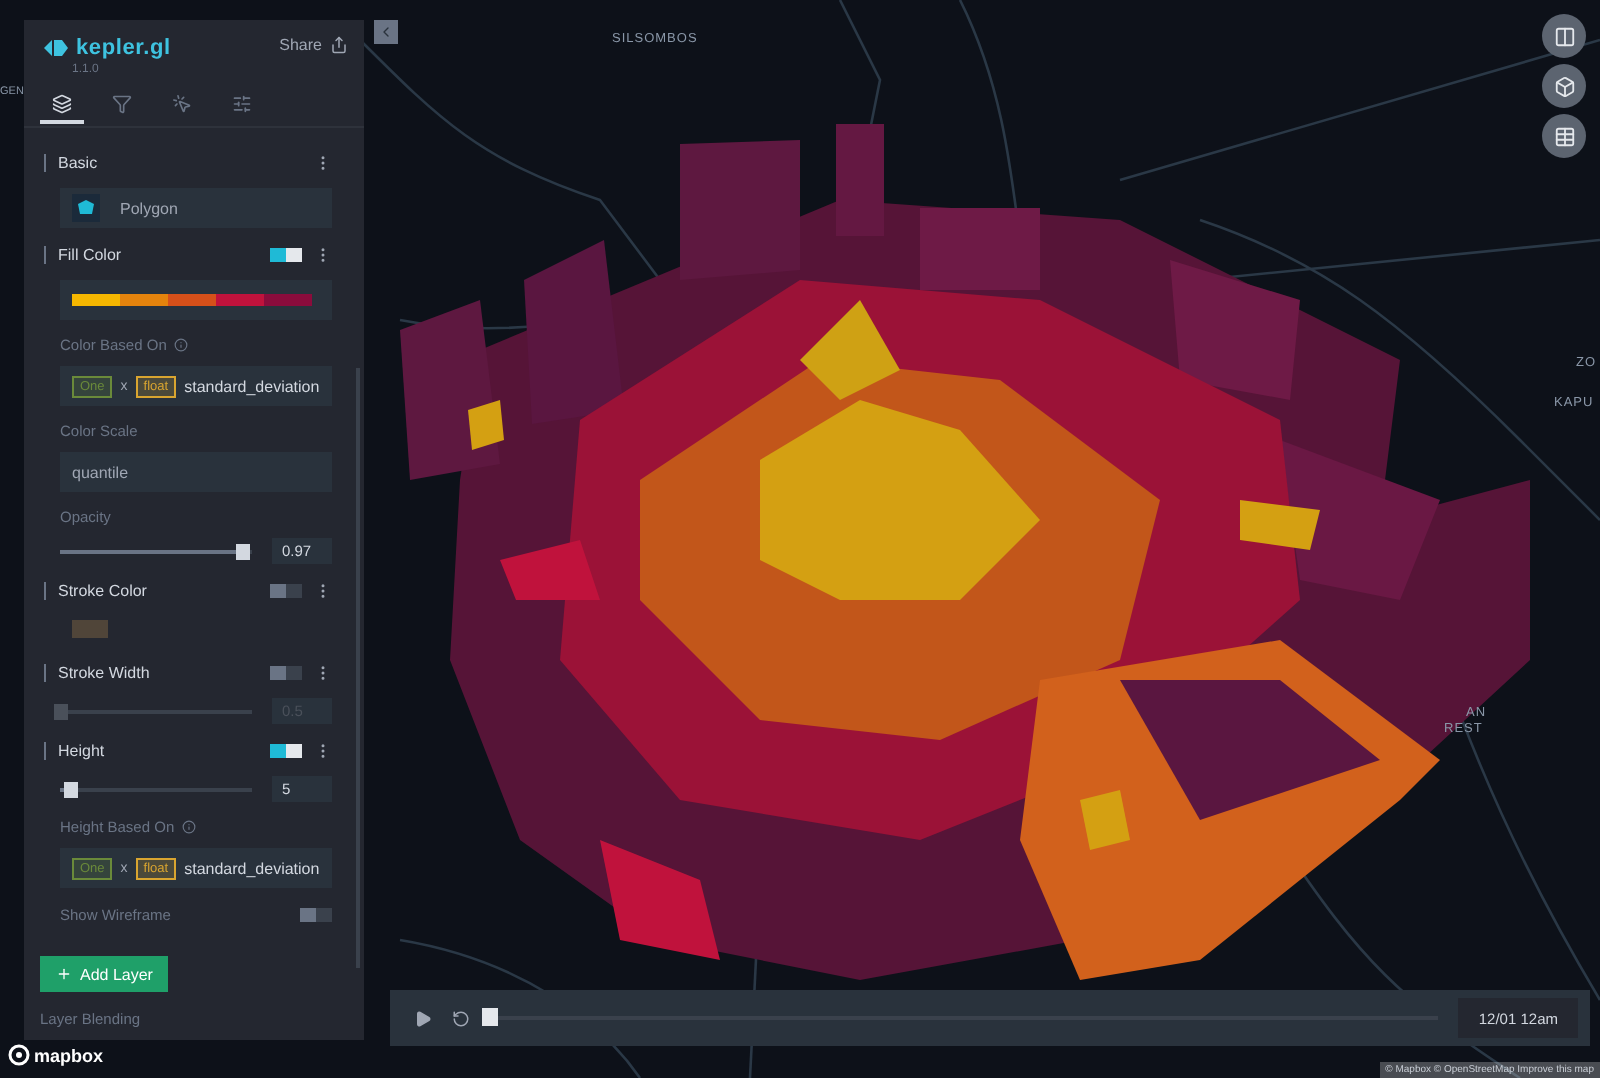 The height and width of the screenshot is (1078, 1600). What do you see at coordinates (104, 974) in the screenshot?
I see `add-layer-button: Add Layer` at bounding box center [104, 974].